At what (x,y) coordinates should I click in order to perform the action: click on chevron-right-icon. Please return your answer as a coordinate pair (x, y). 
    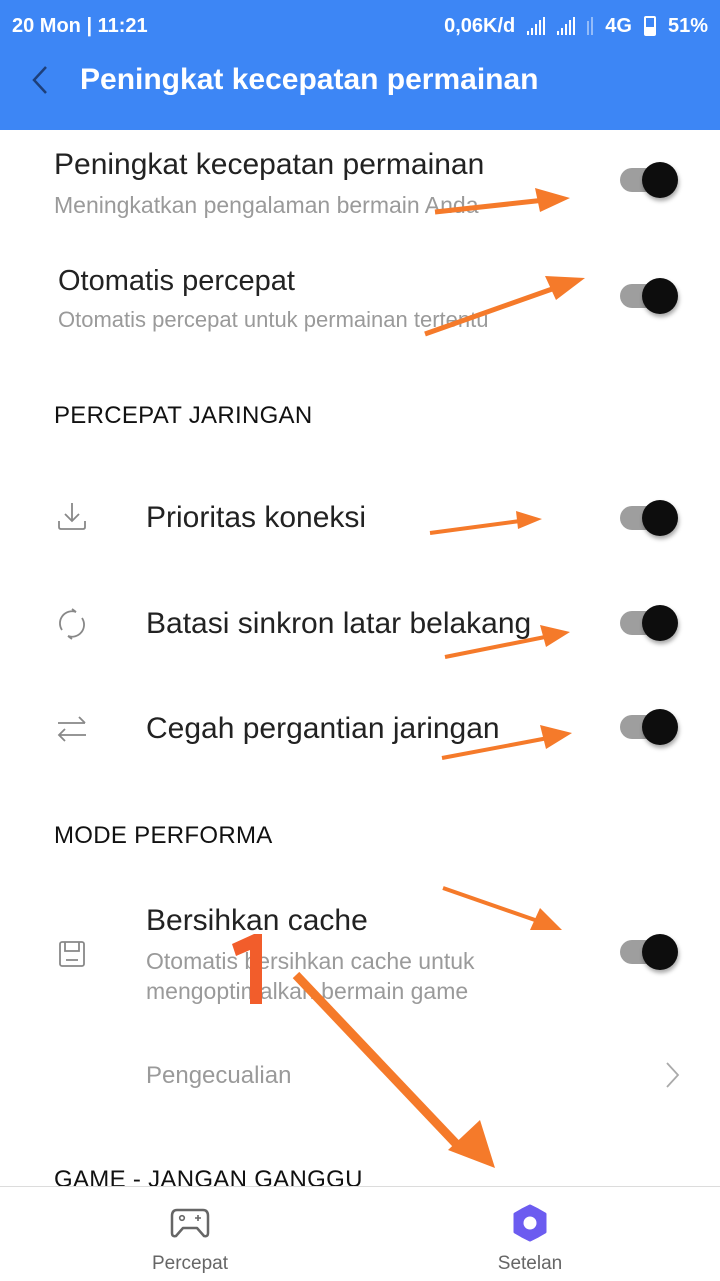
    Looking at the image, I should click on (673, 1075).